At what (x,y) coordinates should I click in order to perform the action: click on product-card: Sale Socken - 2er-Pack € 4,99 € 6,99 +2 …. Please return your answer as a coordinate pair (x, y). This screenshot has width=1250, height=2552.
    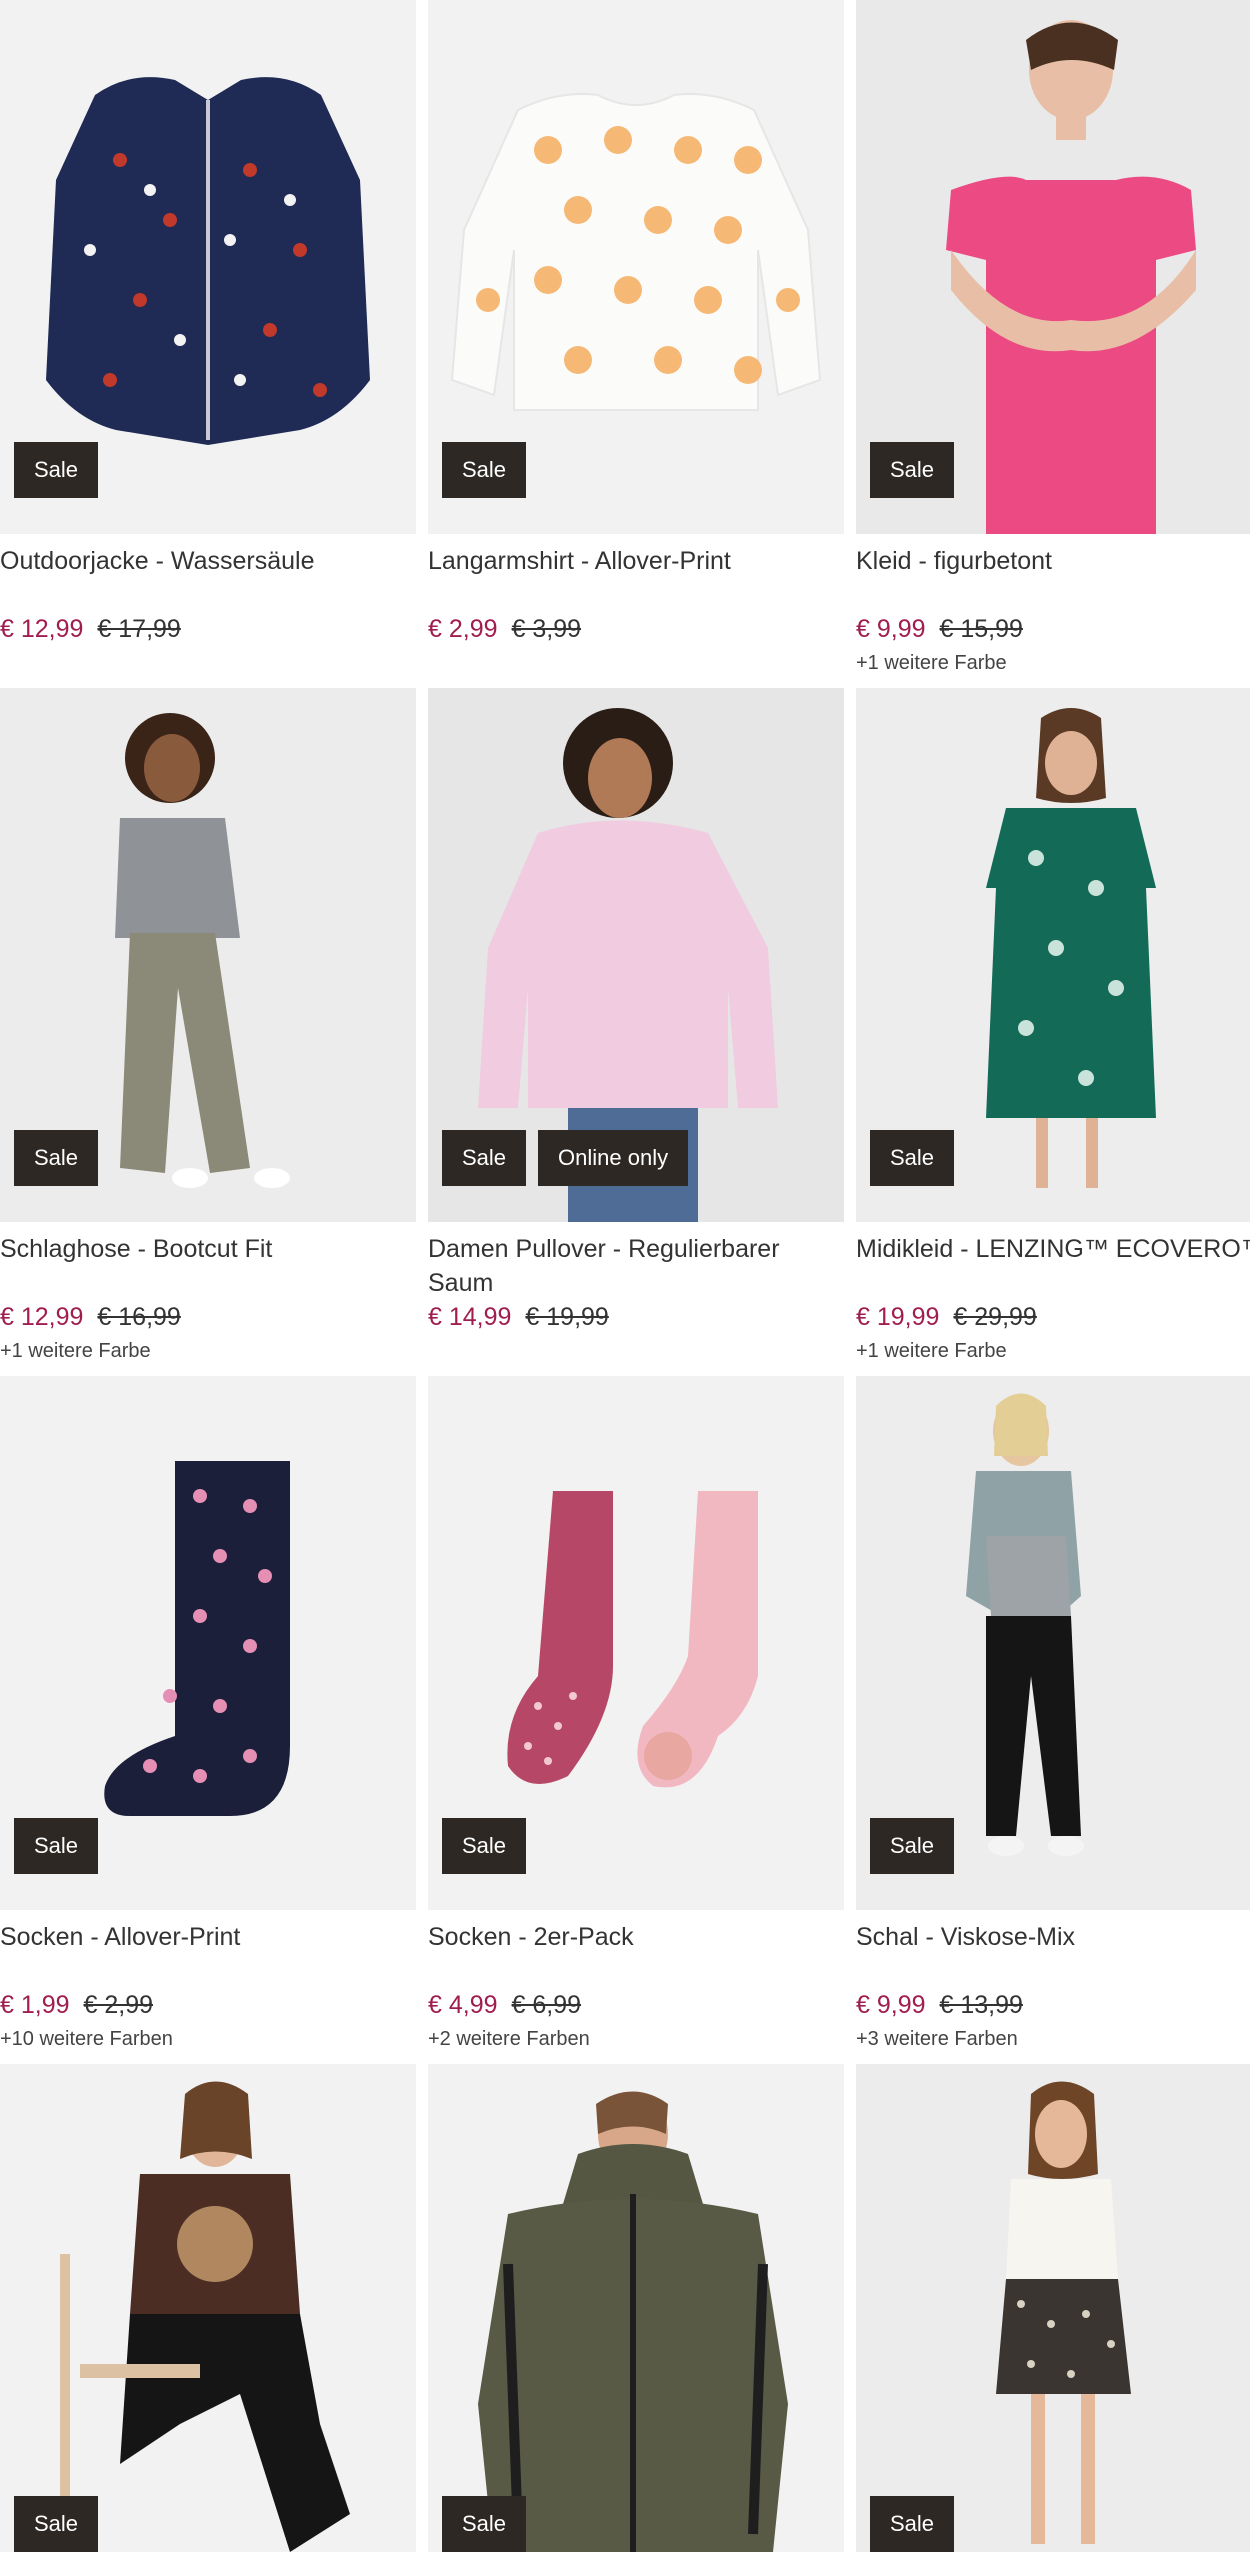
    Looking at the image, I should click on (636, 1720).